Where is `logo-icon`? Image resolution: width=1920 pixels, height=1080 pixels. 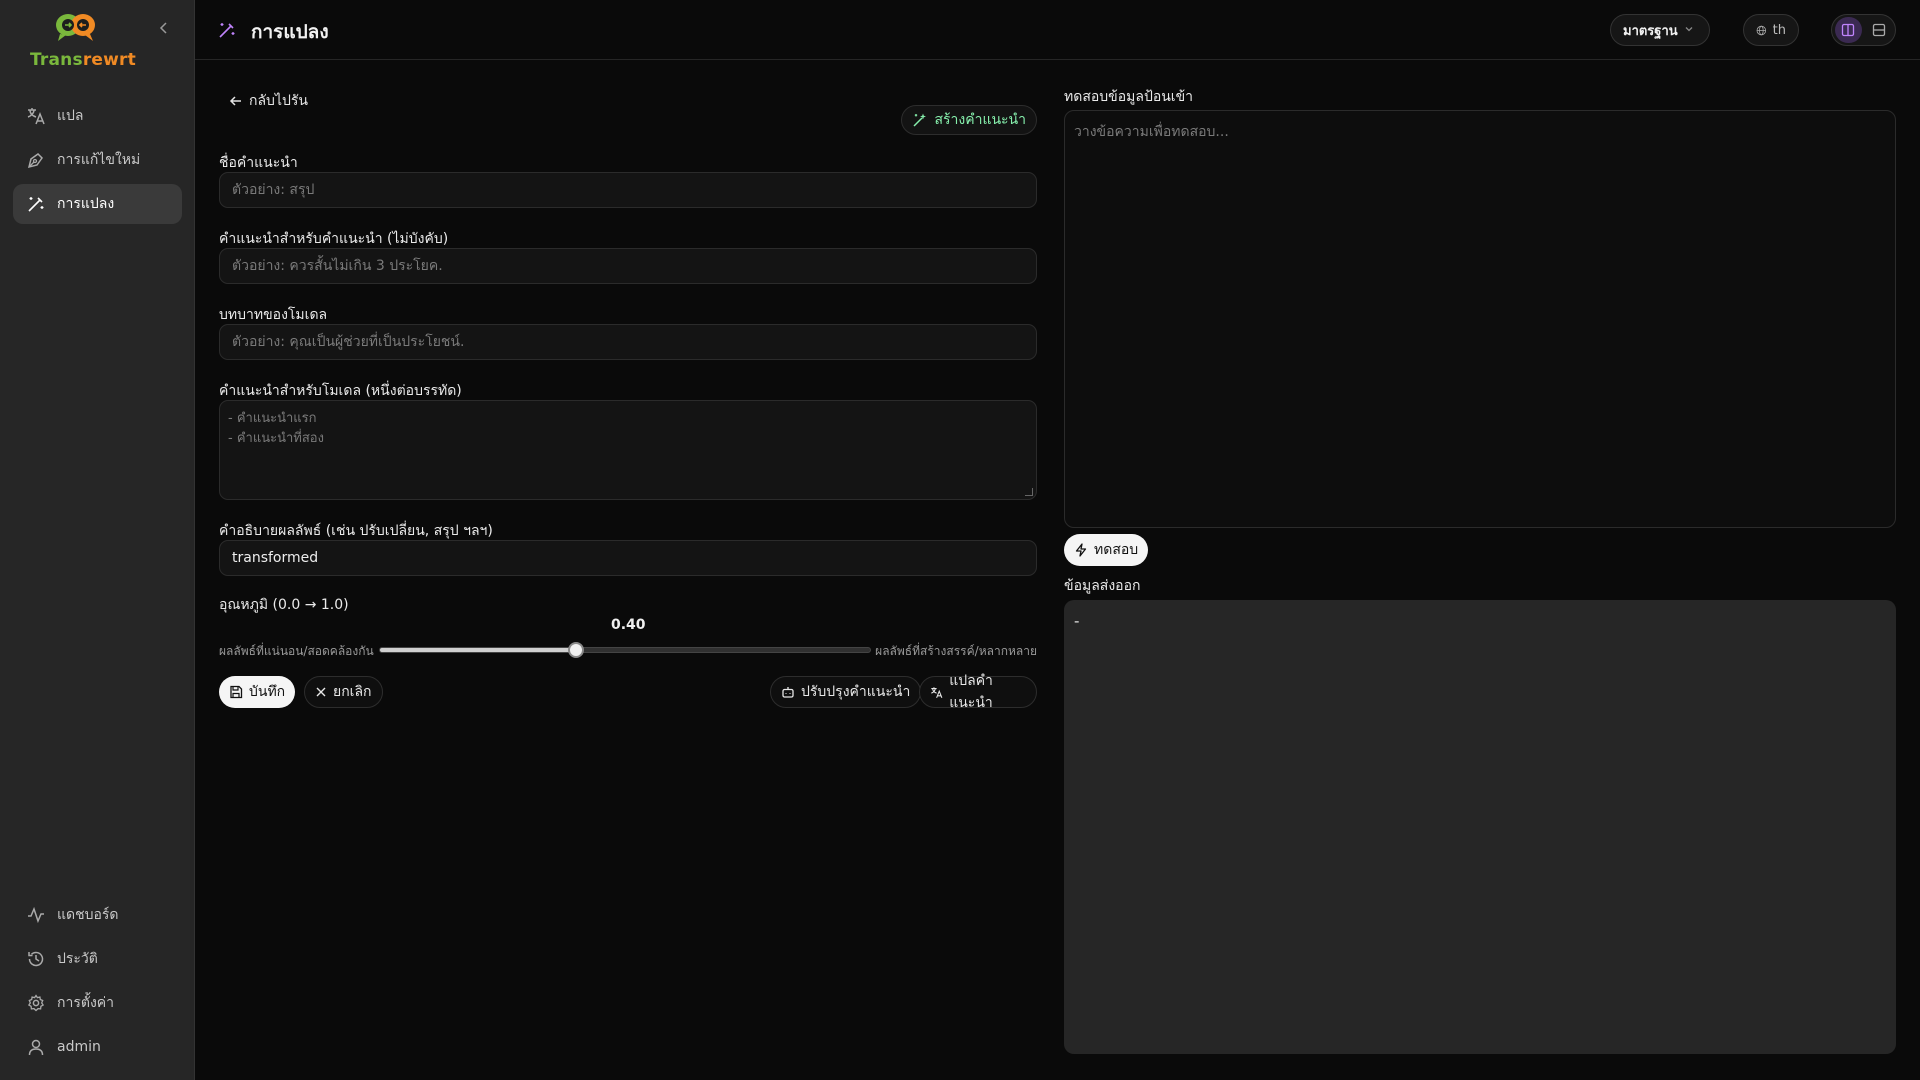 logo-icon is located at coordinates (75, 27).